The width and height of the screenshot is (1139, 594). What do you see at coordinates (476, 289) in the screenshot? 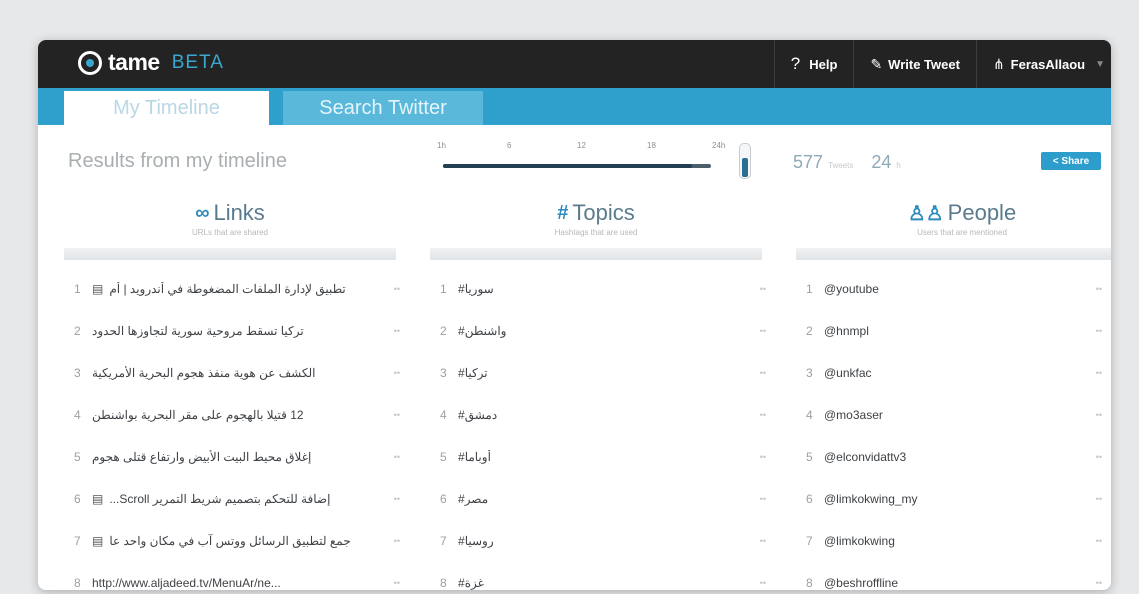
I see `topic-text: #سوريا` at bounding box center [476, 289].